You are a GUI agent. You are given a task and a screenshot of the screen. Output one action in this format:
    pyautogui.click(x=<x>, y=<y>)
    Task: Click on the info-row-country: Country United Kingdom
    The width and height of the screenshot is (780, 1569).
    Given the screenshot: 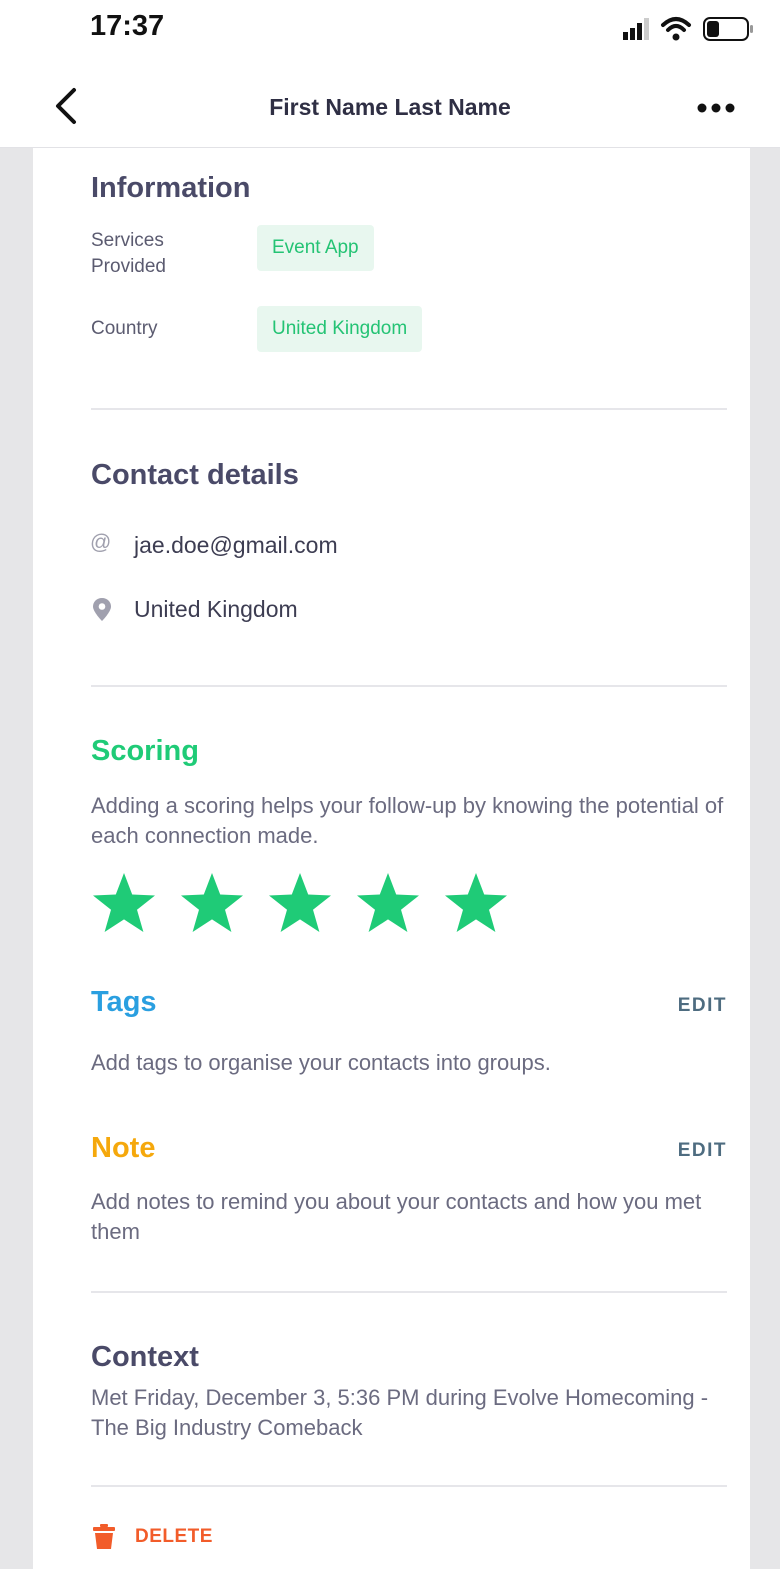 What is the action you would take?
    pyautogui.click(x=409, y=333)
    